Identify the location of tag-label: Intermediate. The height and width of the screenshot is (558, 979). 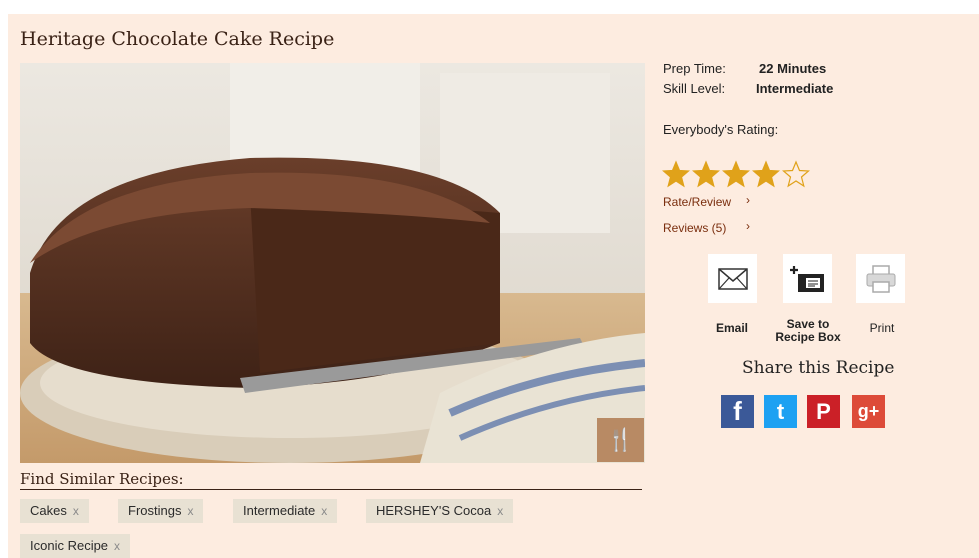
(279, 510).